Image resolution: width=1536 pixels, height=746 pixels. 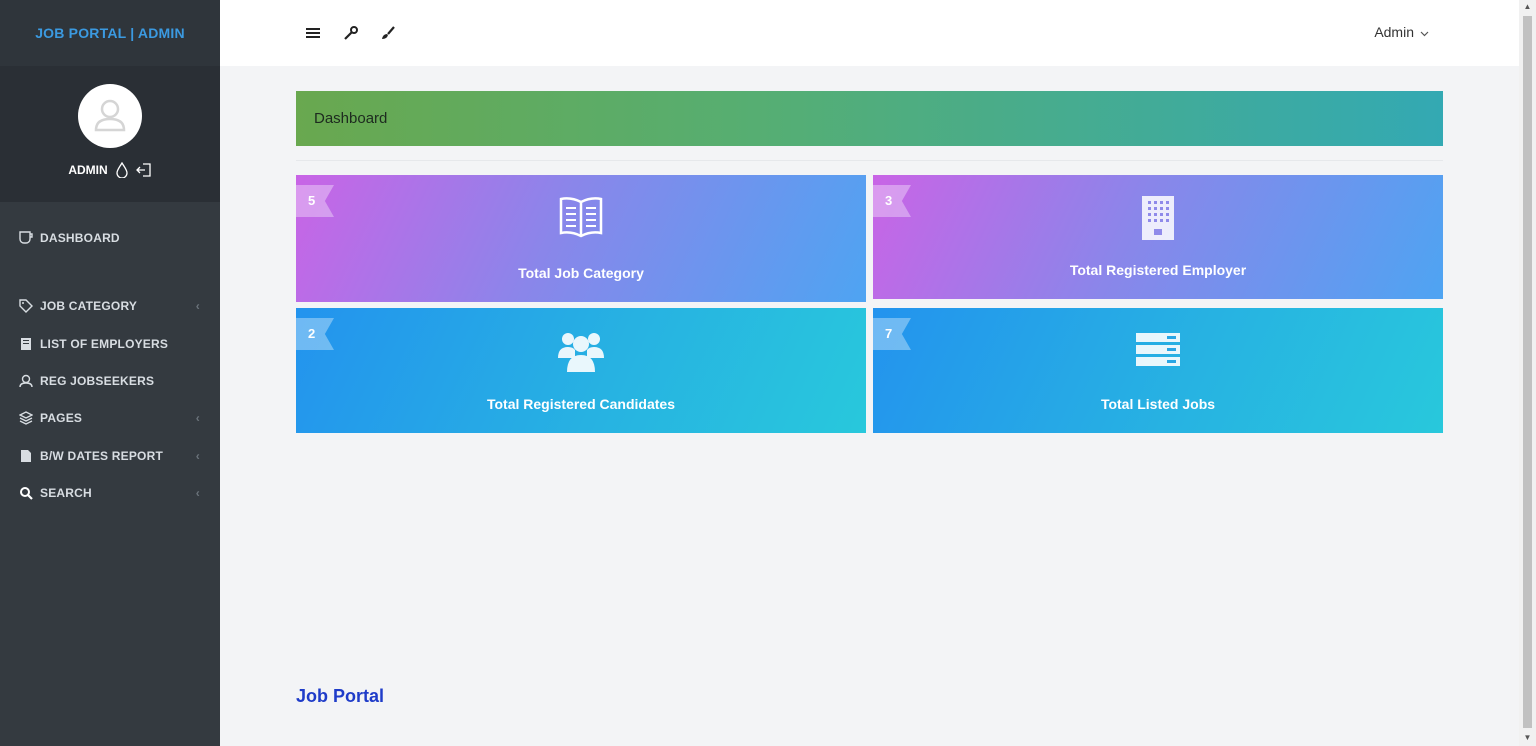 What do you see at coordinates (869, 160) in the screenshot?
I see `divider` at bounding box center [869, 160].